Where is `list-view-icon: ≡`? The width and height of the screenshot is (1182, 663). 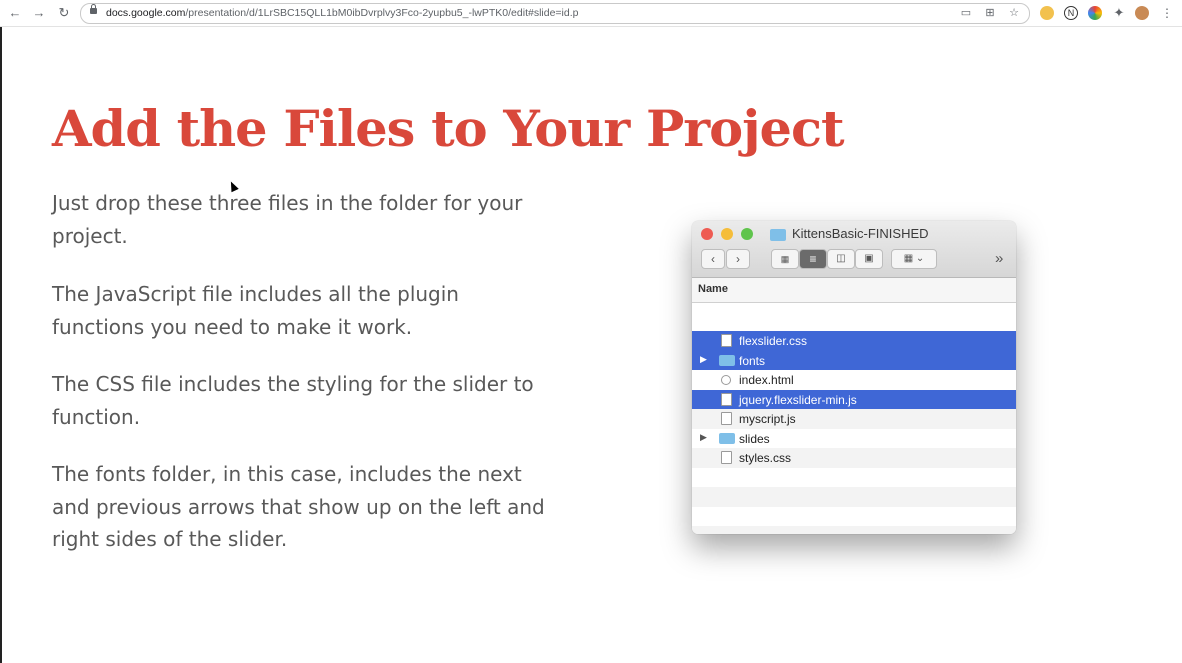
list-view-icon: ≡ is located at coordinates (813, 259).